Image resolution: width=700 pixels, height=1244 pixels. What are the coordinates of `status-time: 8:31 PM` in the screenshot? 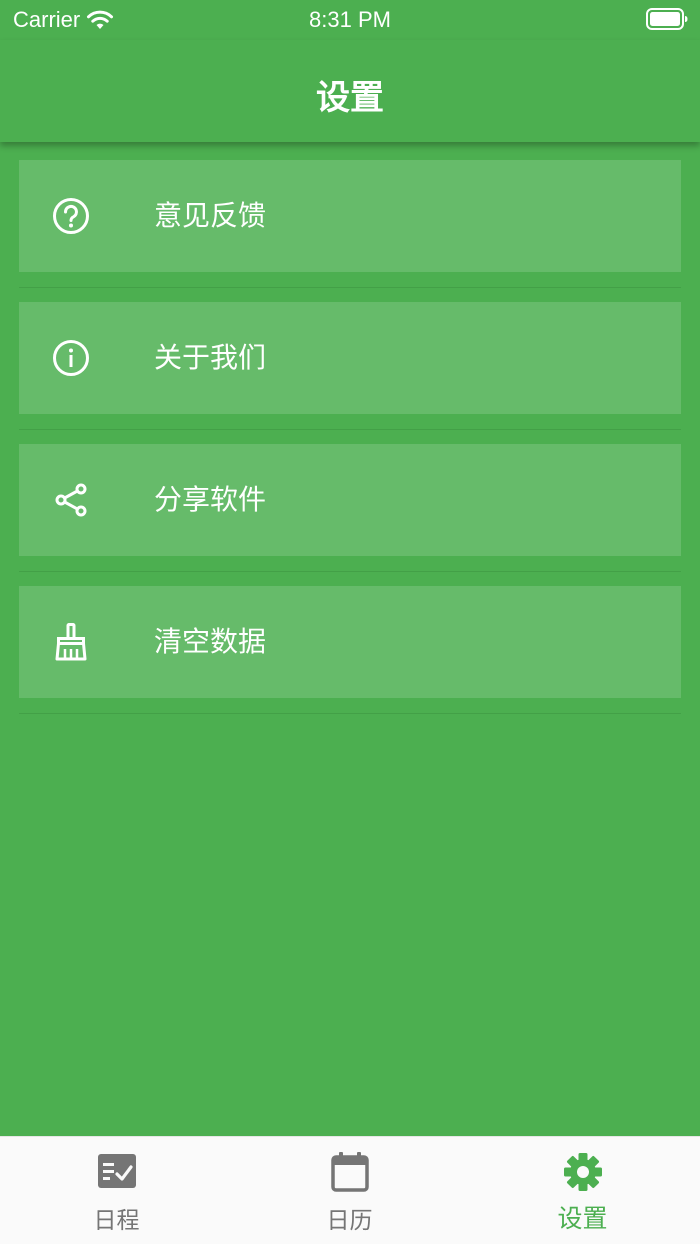 It's located at (350, 19).